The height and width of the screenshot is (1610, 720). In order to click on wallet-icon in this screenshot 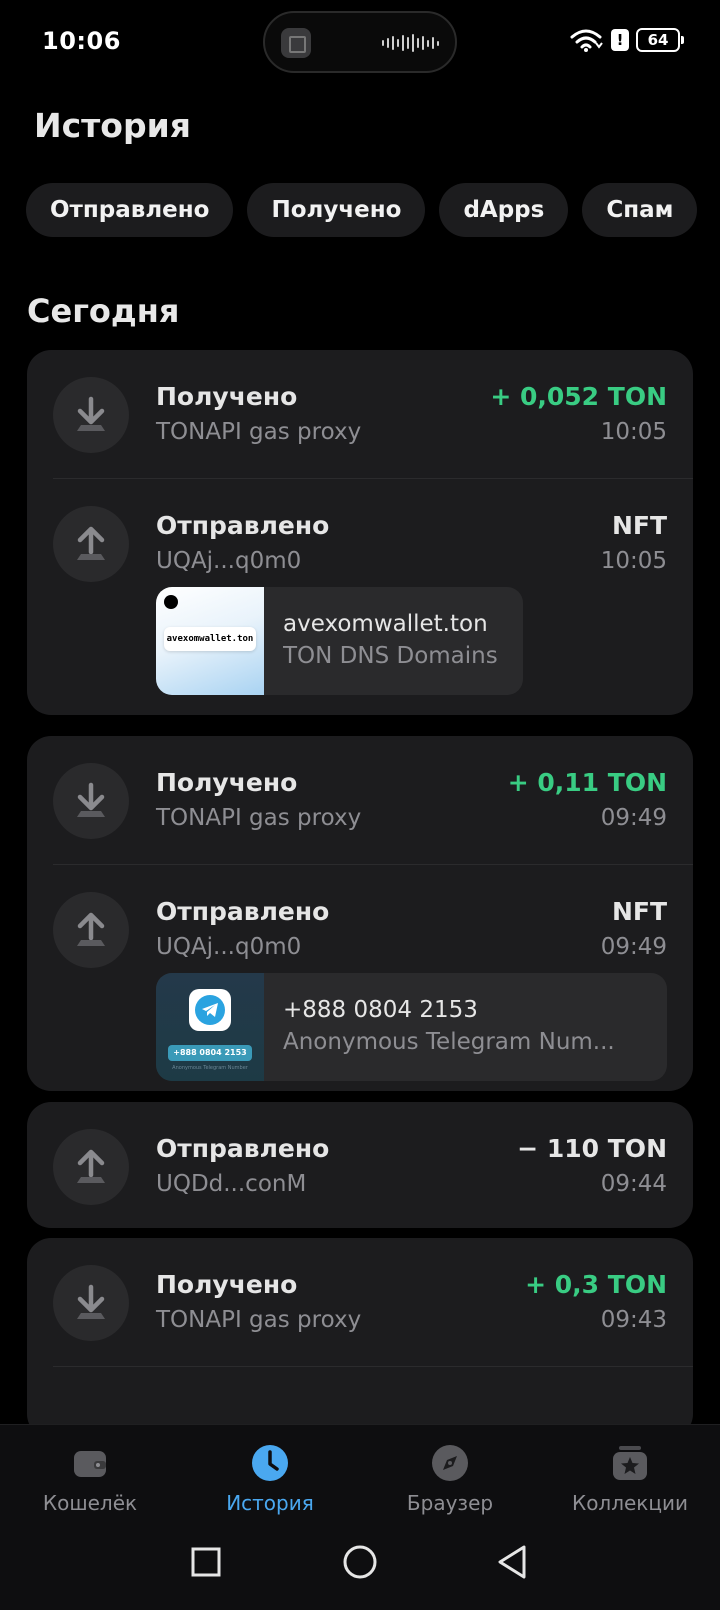, I will do `click(90, 1464)`.